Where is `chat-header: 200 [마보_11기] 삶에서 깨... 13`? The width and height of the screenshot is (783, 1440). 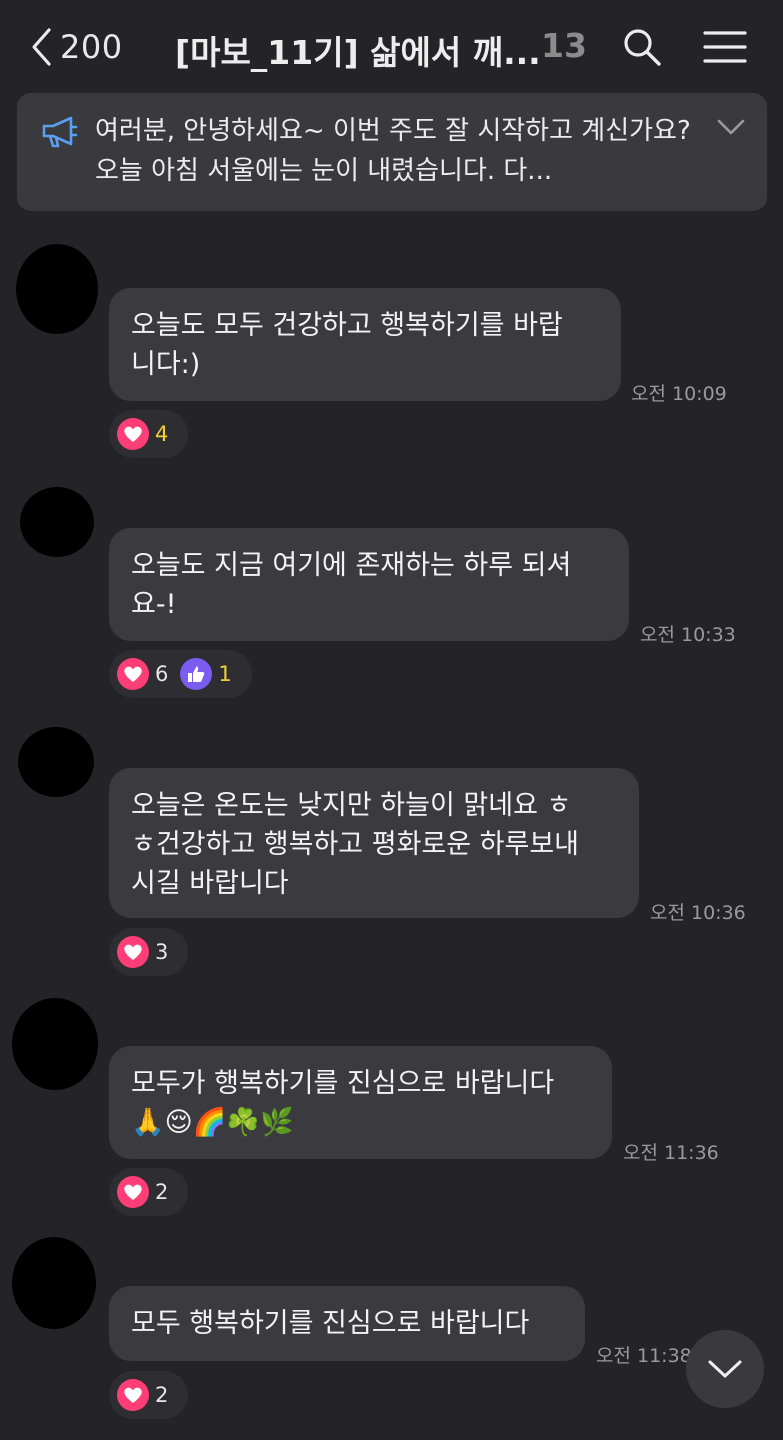 chat-header: 200 [마보_11기] 삶에서 깨... 13 is located at coordinates (391, 46).